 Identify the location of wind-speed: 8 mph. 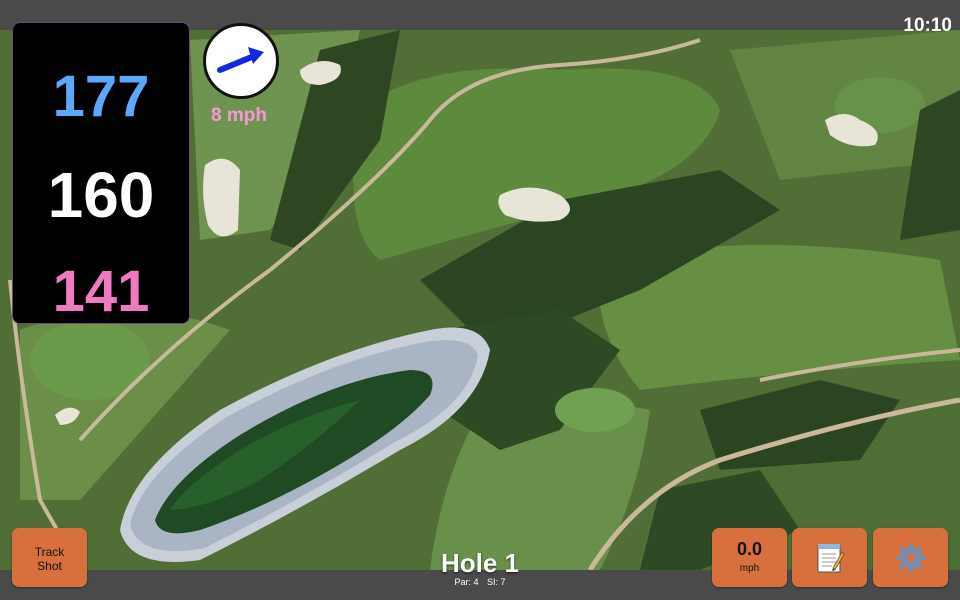
(239, 115).